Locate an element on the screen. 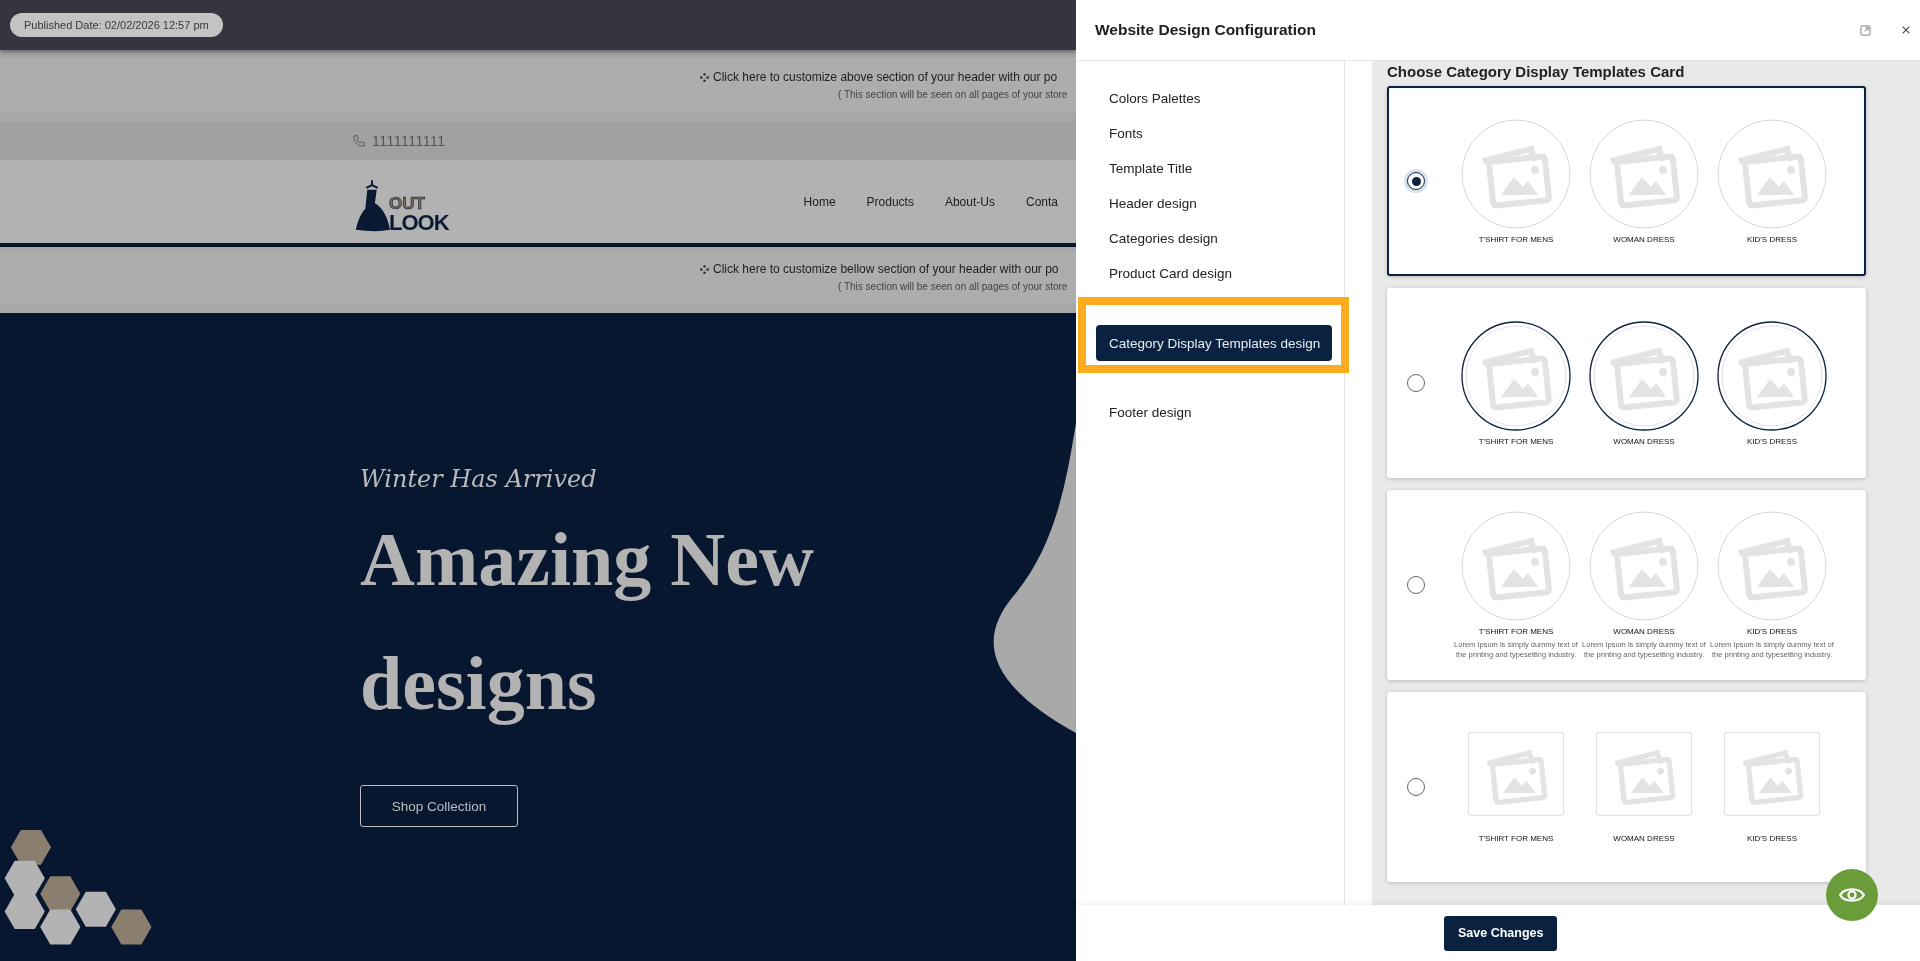 This screenshot has height=961, width=1920. section-title: Choose Category Display Templates Card is located at coordinates (1536, 71).